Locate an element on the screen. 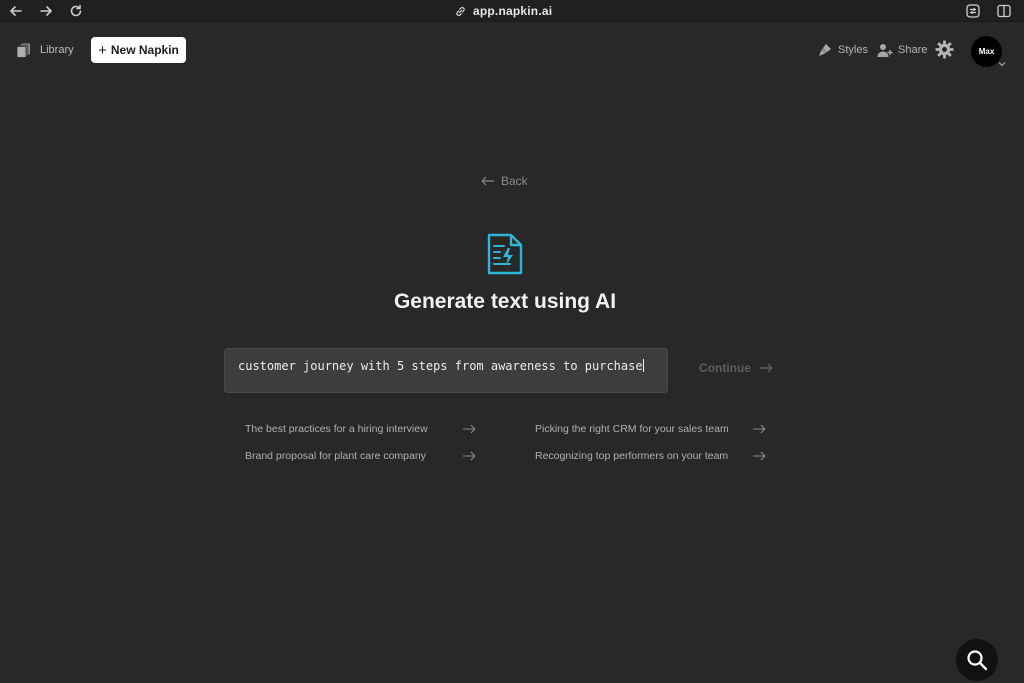 This screenshot has width=1024, height=683. link-icon is located at coordinates (460, 11).